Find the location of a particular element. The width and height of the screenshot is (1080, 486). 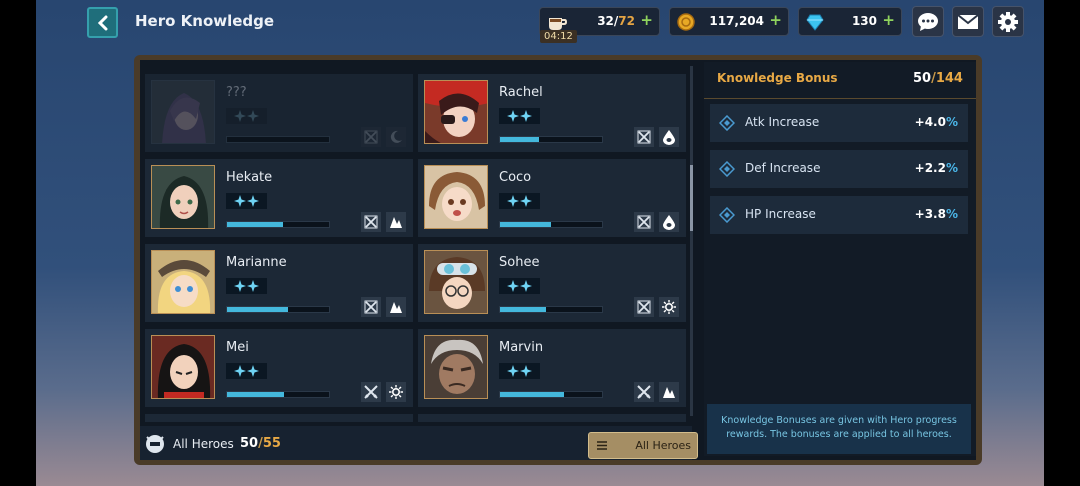

hero-card-unknown: ??? is located at coordinates (279, 113).